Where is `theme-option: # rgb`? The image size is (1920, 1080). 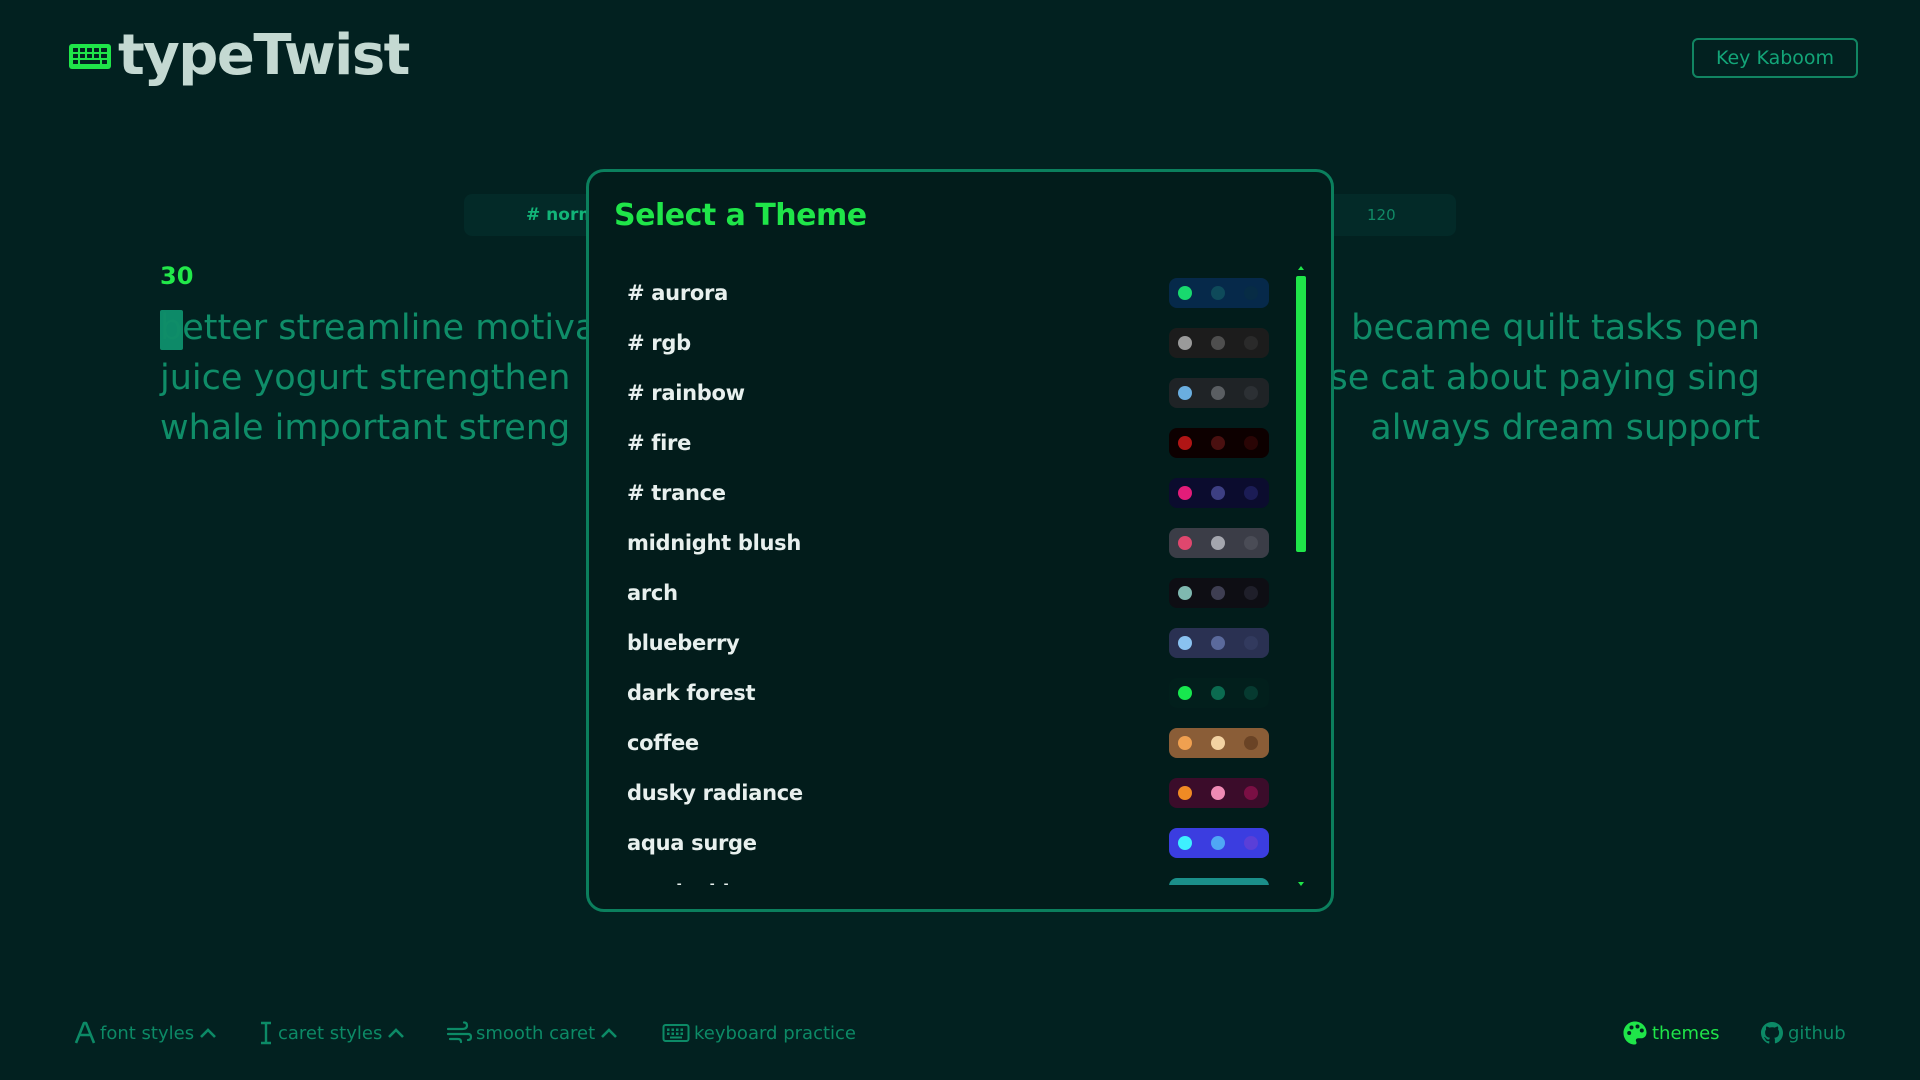
theme-option: # rgb is located at coordinates (942, 343).